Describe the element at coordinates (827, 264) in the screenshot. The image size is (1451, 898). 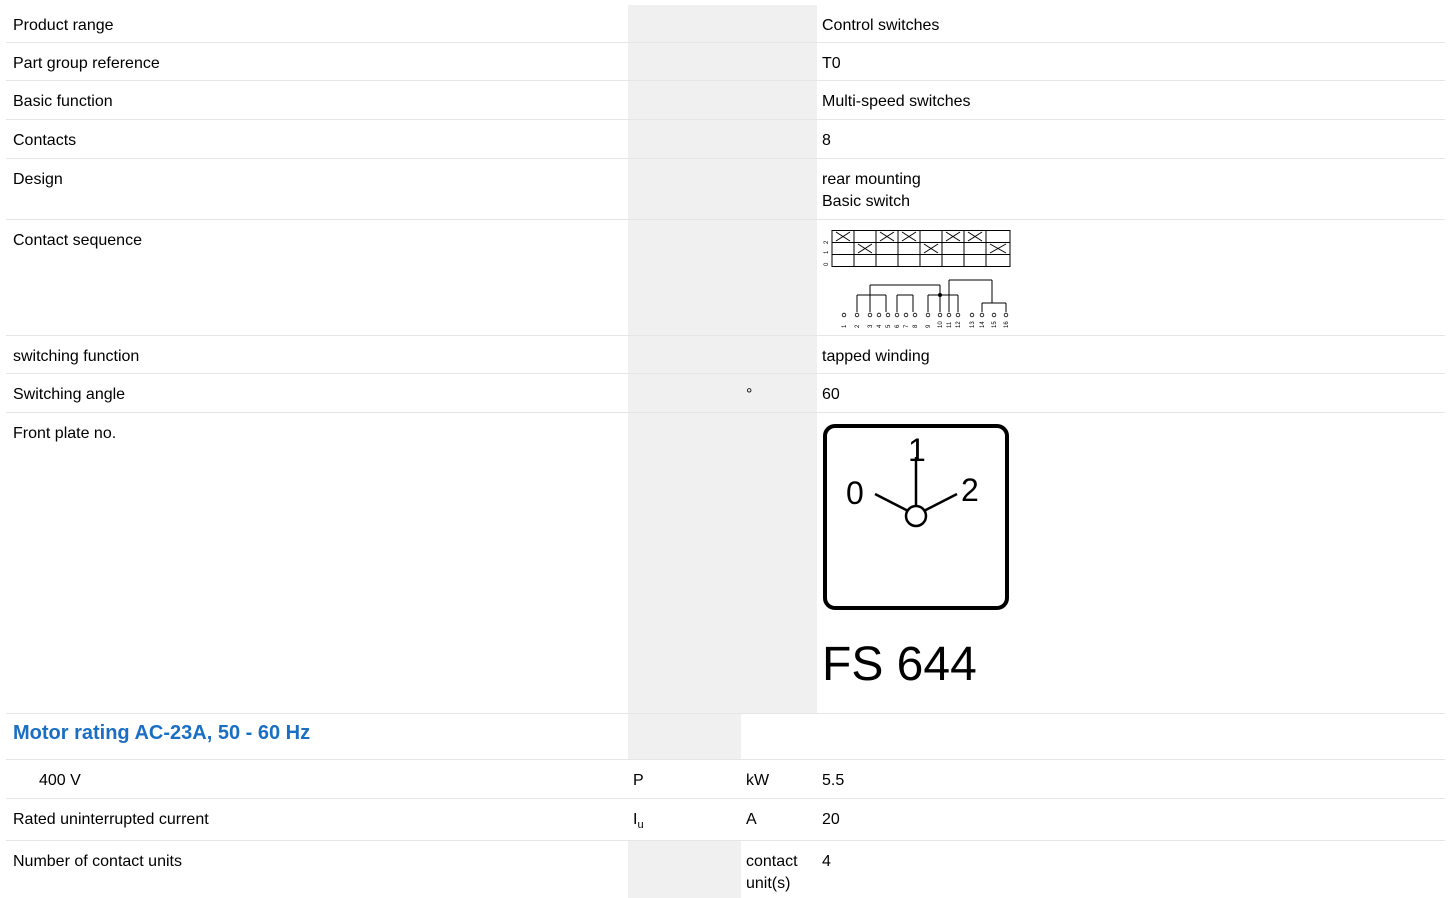
I see `sequence-position-label: 0` at that location.